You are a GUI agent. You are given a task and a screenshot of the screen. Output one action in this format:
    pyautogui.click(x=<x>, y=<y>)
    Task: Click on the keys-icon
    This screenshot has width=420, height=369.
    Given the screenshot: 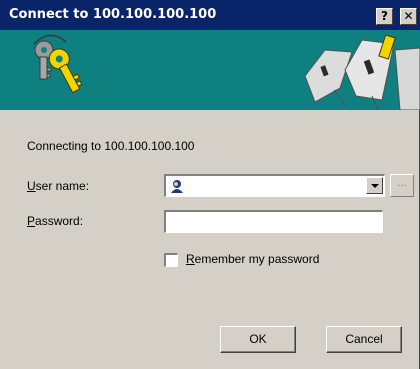 What is the action you would take?
    pyautogui.click(x=58, y=64)
    